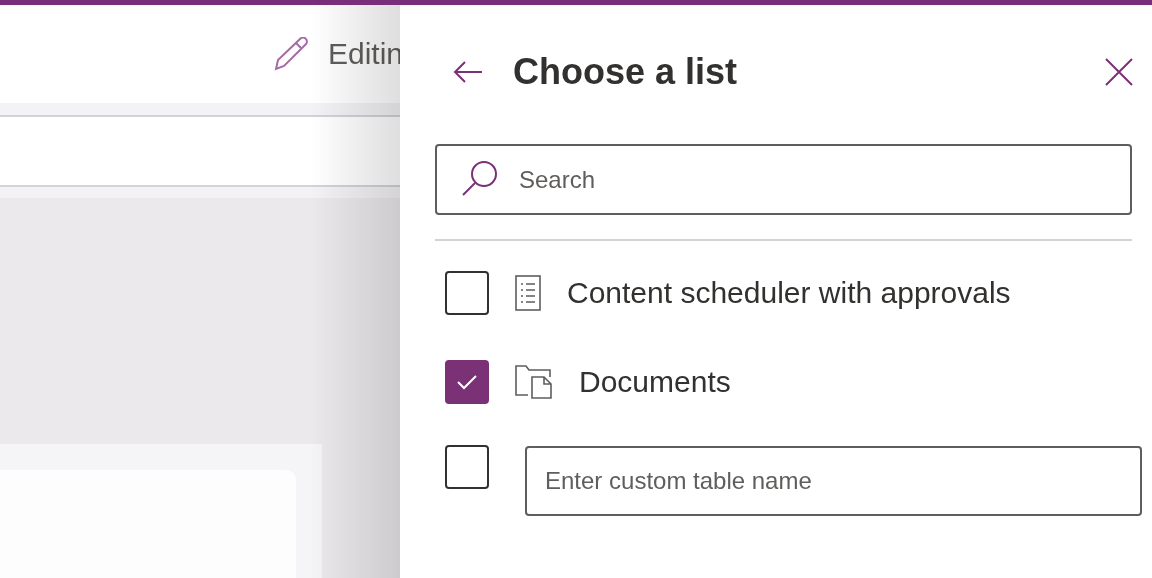 This screenshot has width=1152, height=578. Describe the element at coordinates (789, 293) in the screenshot. I see `list-name: Content scheduler with approvals` at that location.